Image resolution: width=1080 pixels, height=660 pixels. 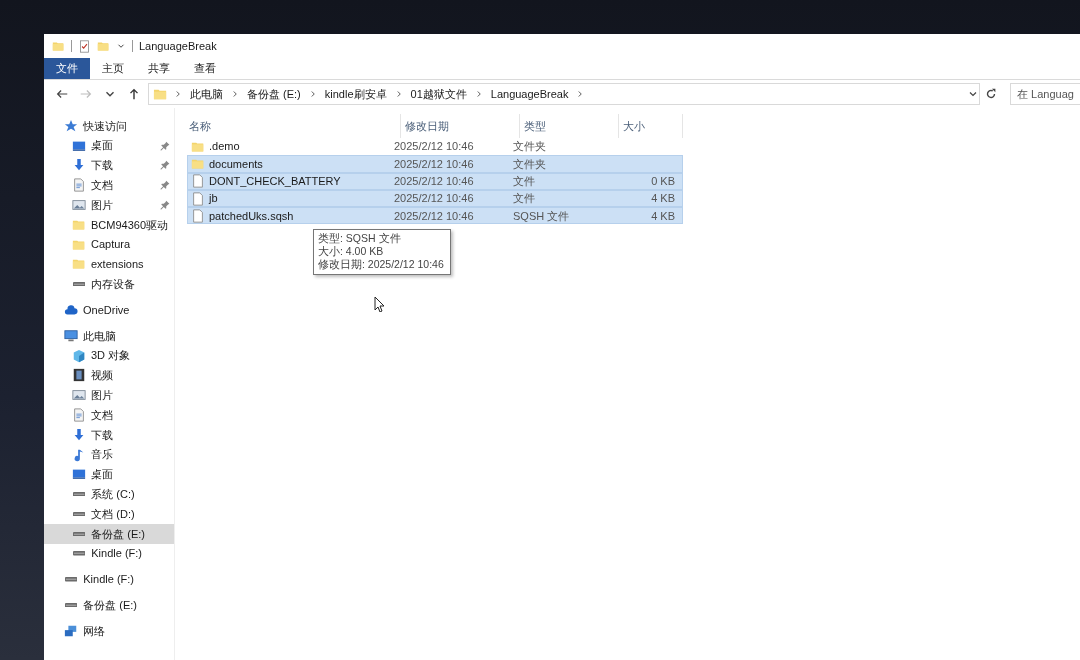 I want to click on sidebar-item: 此电脑, so click(x=109, y=335).